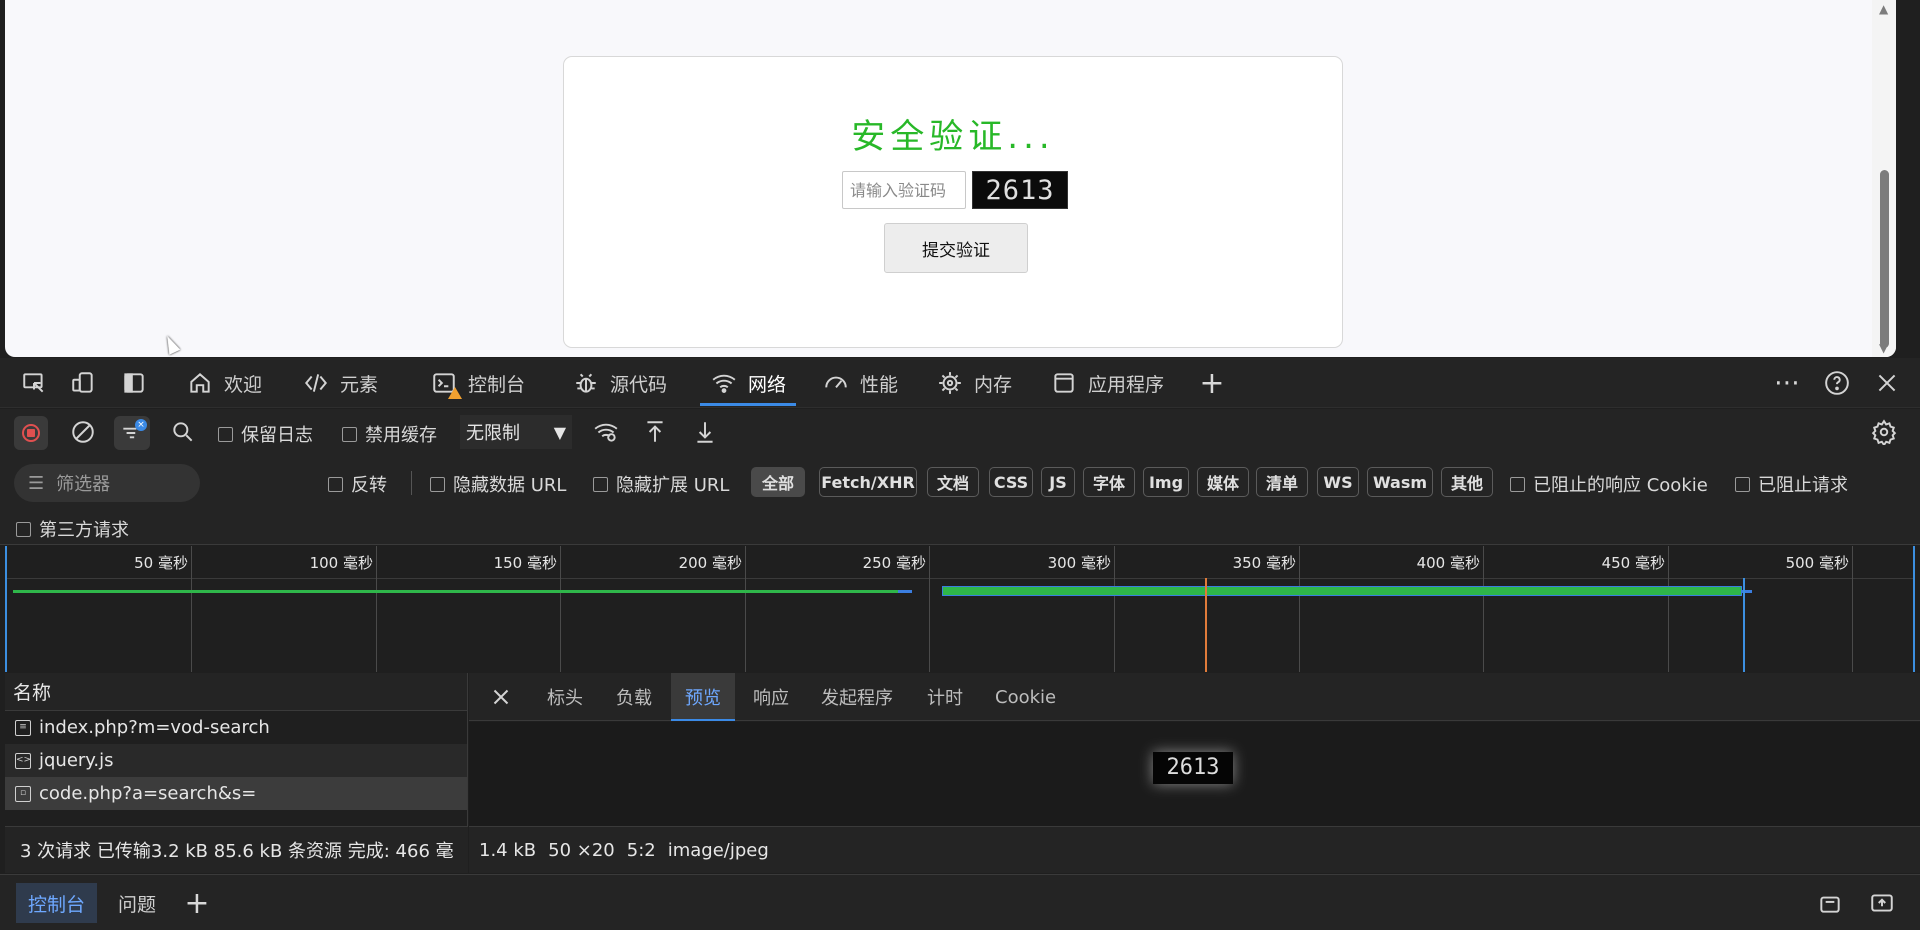 This screenshot has width=1920, height=930. I want to click on tab-application: 应用程序, so click(1107, 383).